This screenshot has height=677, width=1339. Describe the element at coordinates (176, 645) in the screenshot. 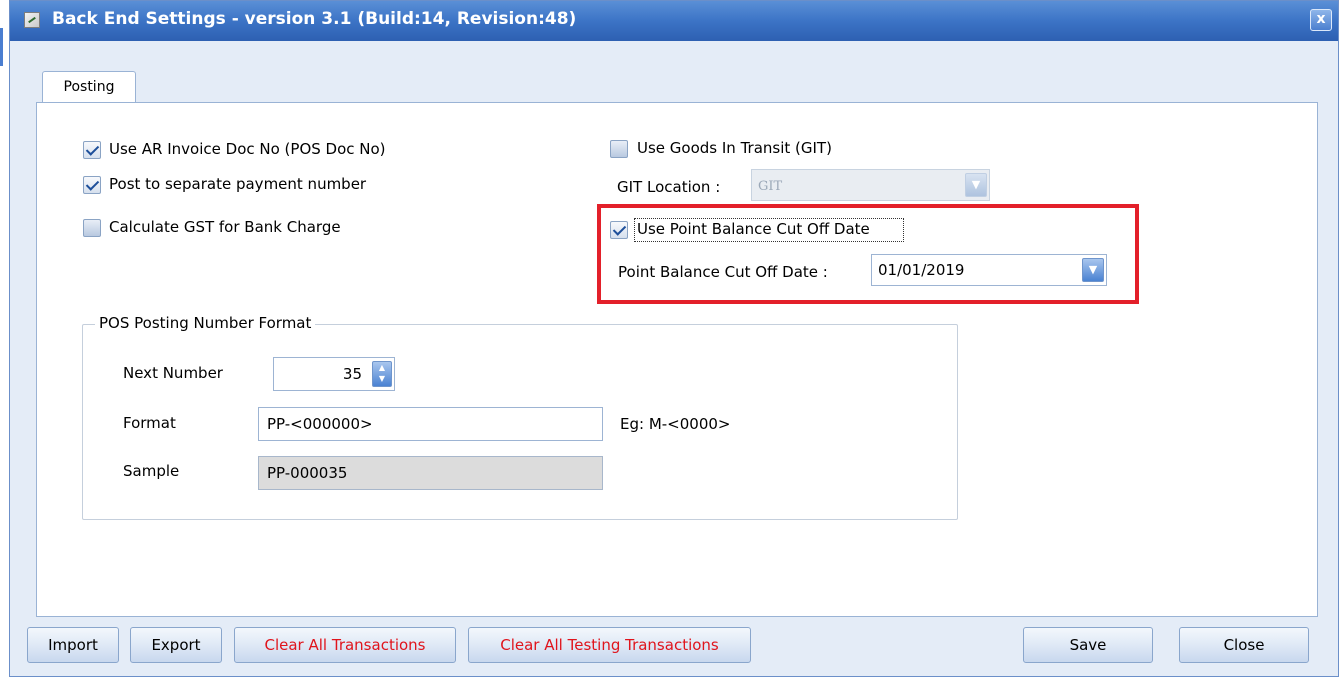

I see `export-button: Export` at that location.